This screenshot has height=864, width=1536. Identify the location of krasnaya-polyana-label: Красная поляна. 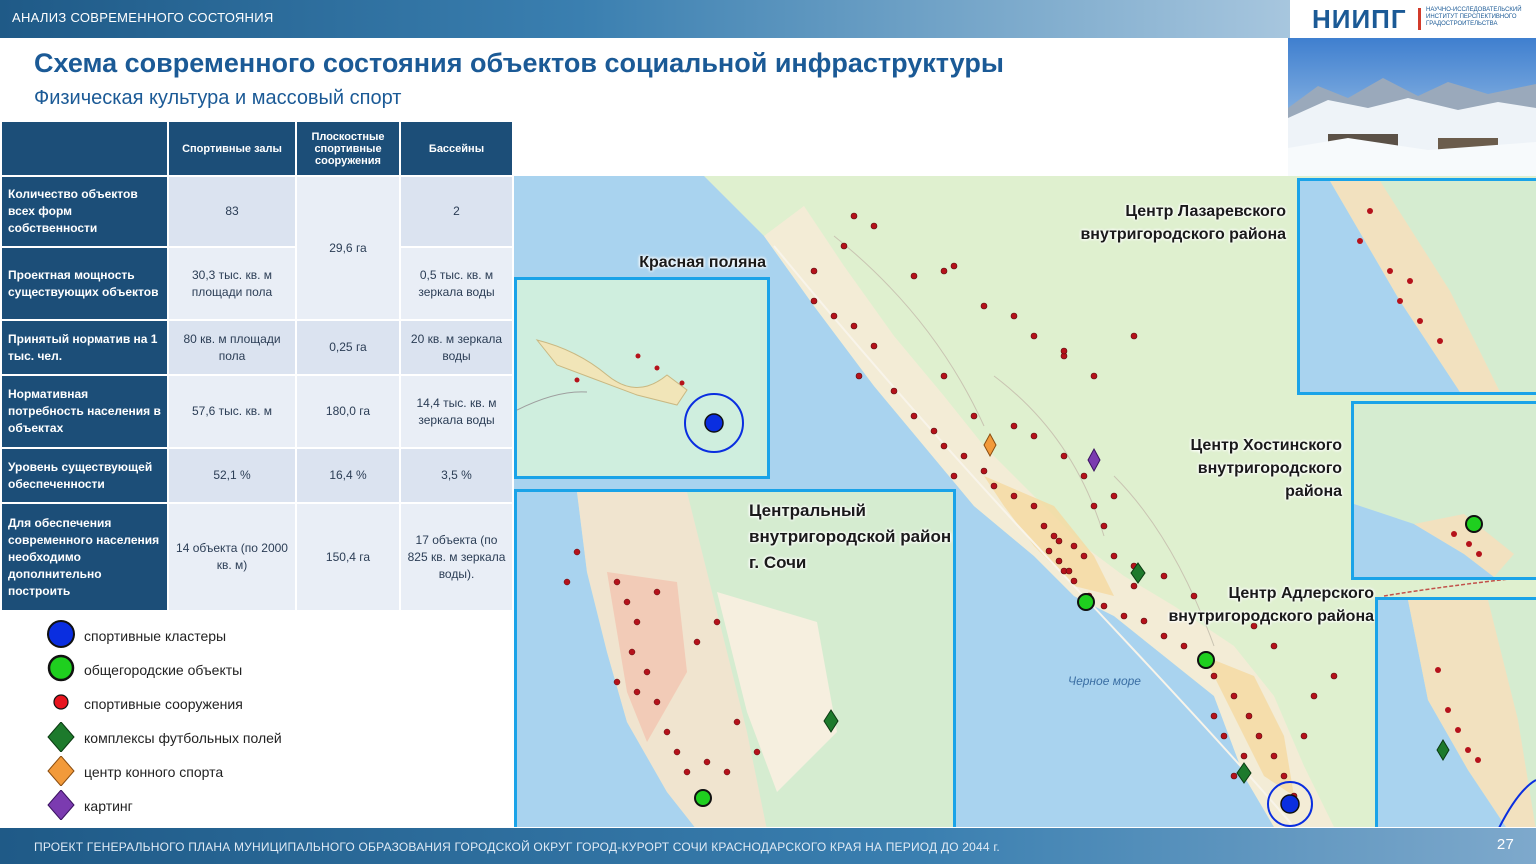
(702, 262).